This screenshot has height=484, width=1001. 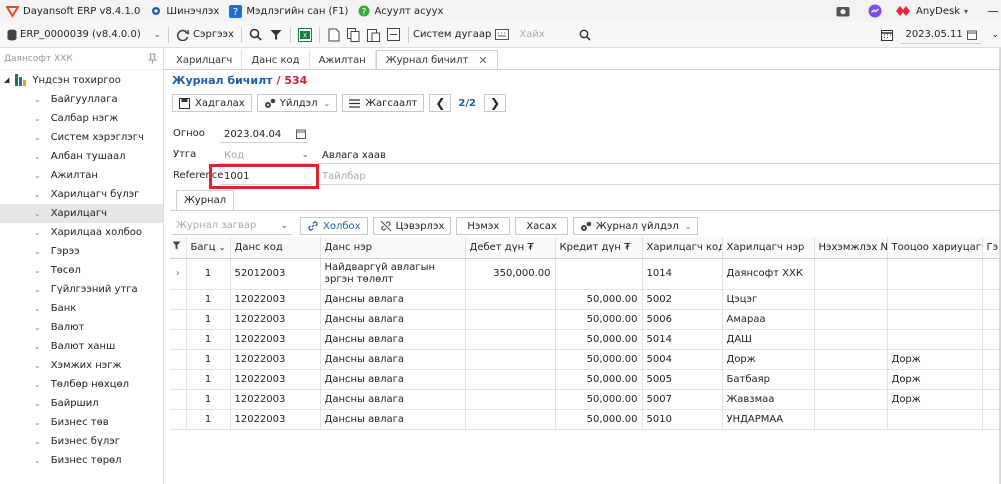 I want to click on system-number-search-icon, so click(x=585, y=35).